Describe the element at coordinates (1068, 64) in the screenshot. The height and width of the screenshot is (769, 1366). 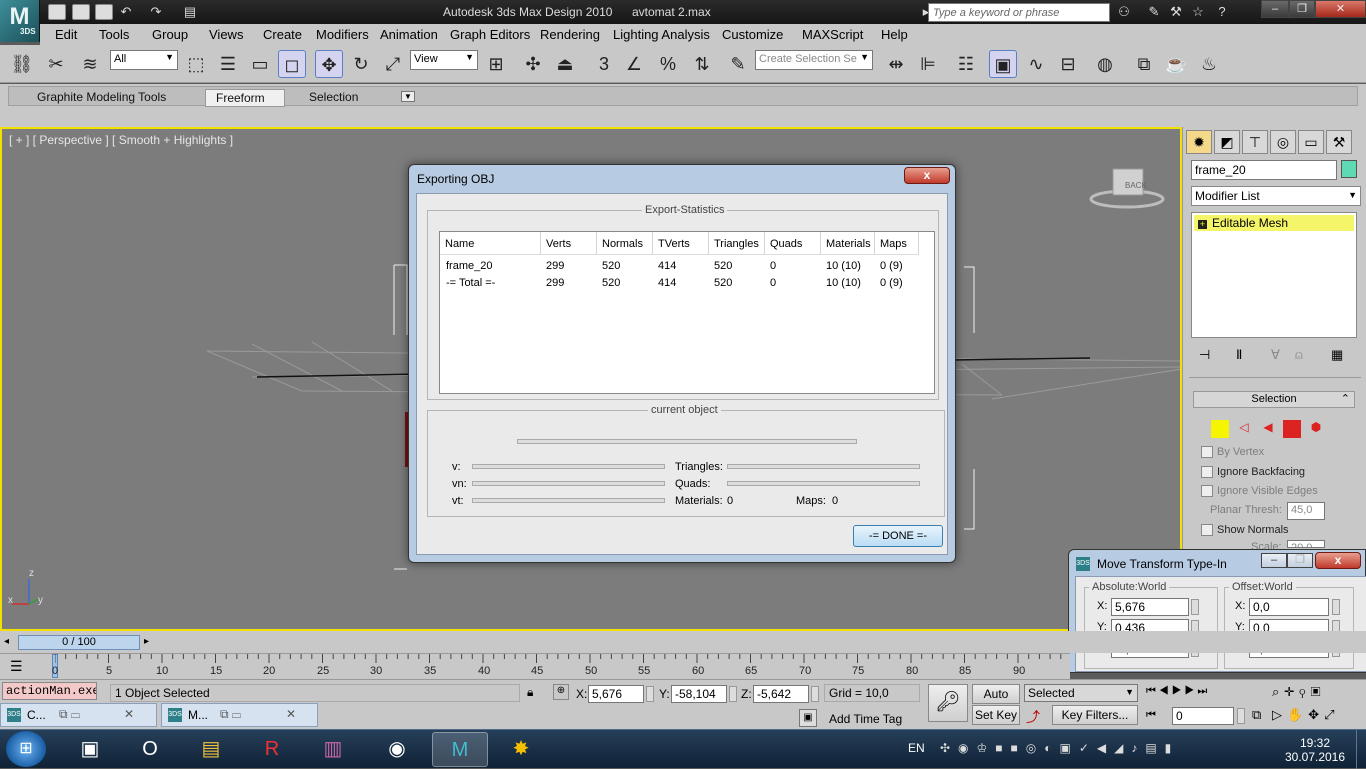
I see `schematic-view-icon: ⊟` at that location.